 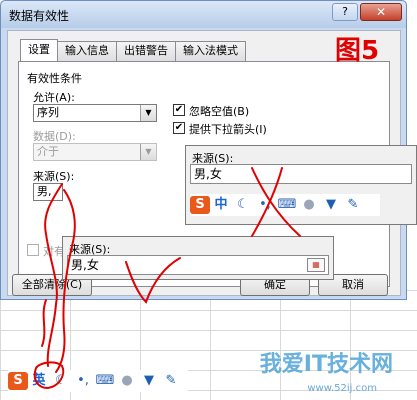 What do you see at coordinates (48, 112) in the screenshot?
I see `allow-select-value: 序列` at bounding box center [48, 112].